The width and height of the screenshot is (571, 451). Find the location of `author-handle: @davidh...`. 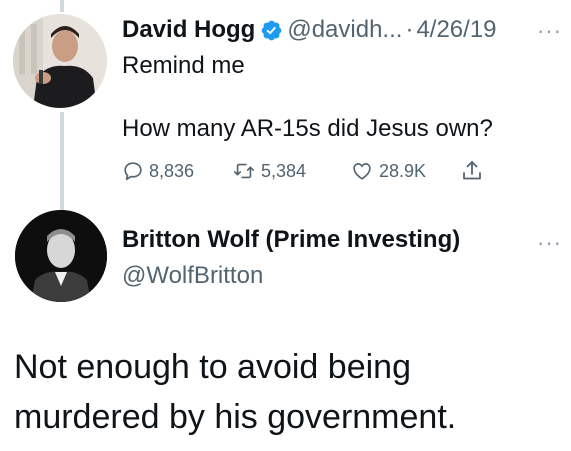

author-handle: @davidh... is located at coordinates (344, 30).